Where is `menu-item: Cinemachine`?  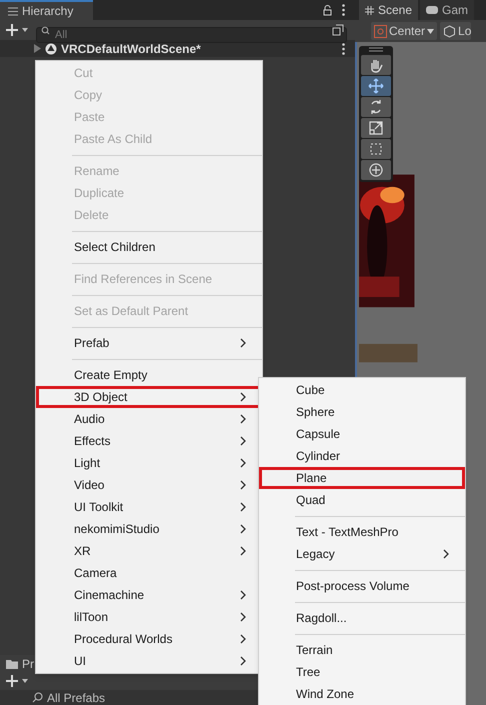
menu-item: Cinemachine is located at coordinates (149, 595).